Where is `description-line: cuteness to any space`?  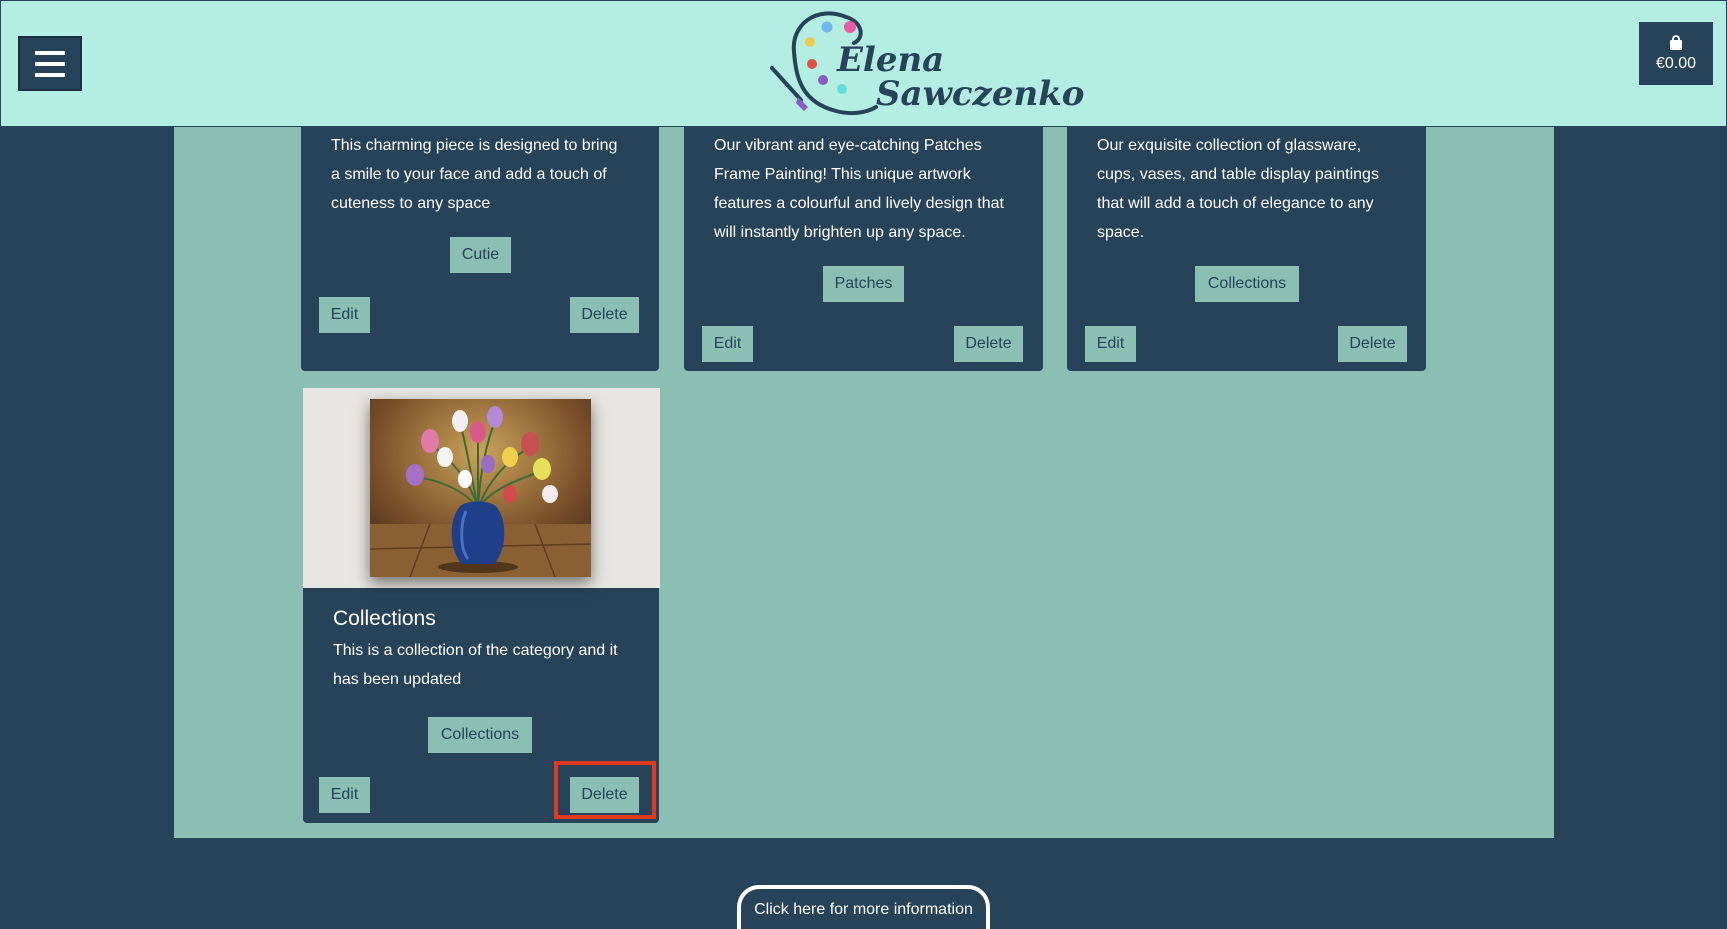 description-line: cuteness to any space is located at coordinates (411, 203).